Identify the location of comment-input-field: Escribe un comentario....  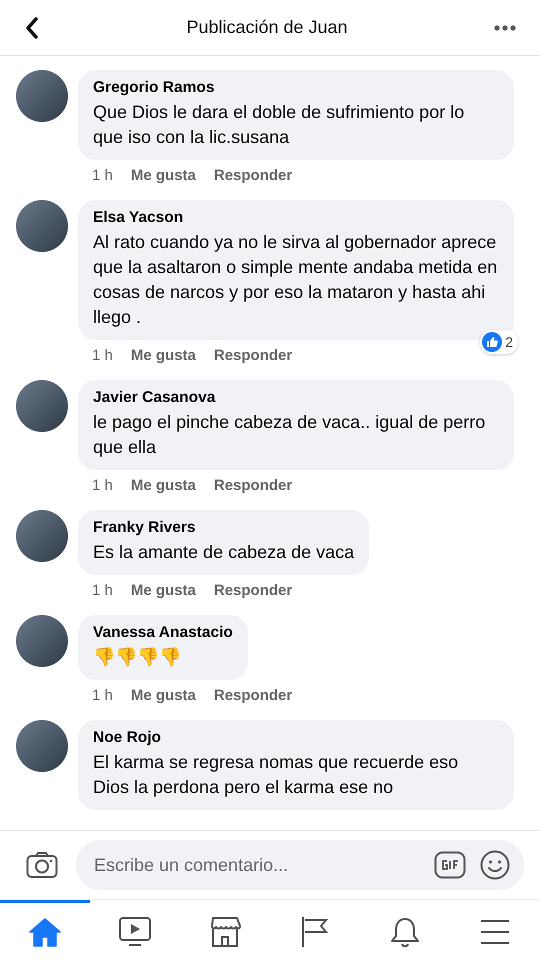
(256, 865).